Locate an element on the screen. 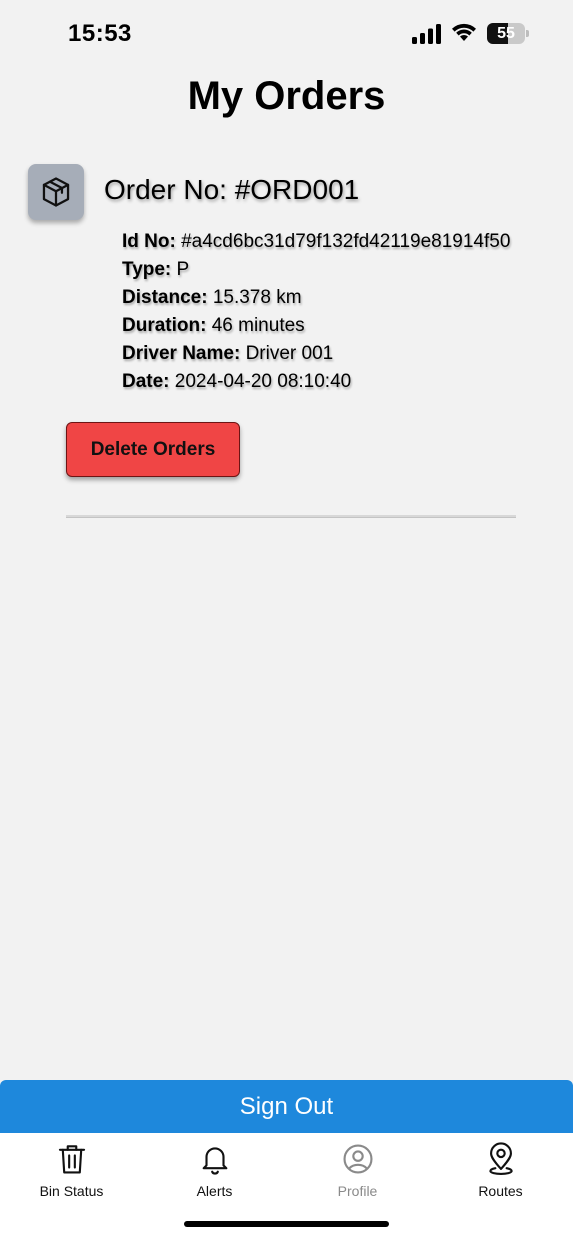  tab-alerts: Alerts is located at coordinates (214, 1172).